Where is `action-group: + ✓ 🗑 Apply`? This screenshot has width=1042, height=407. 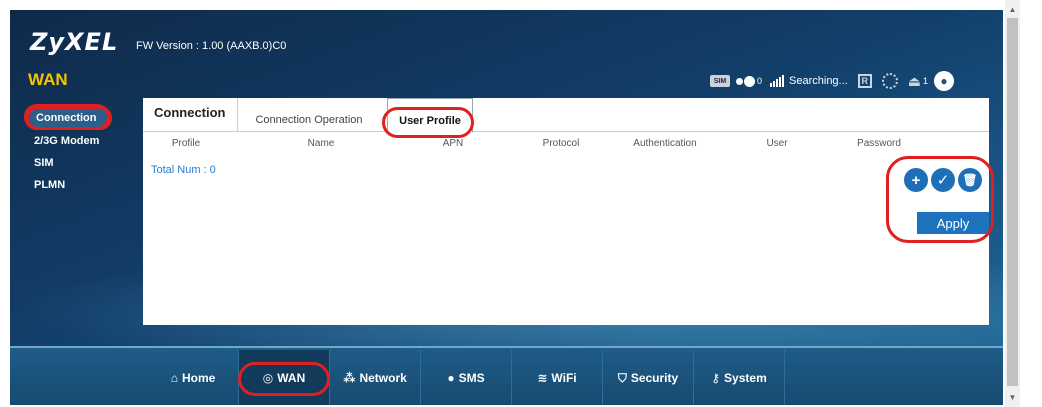 action-group: + ✓ 🗑 Apply is located at coordinates (938, 200).